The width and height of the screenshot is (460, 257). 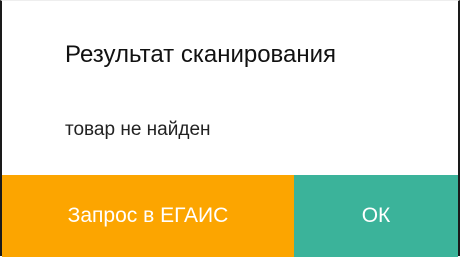 What do you see at coordinates (138, 129) in the screenshot?
I see `dialog-message: товар не найден` at bounding box center [138, 129].